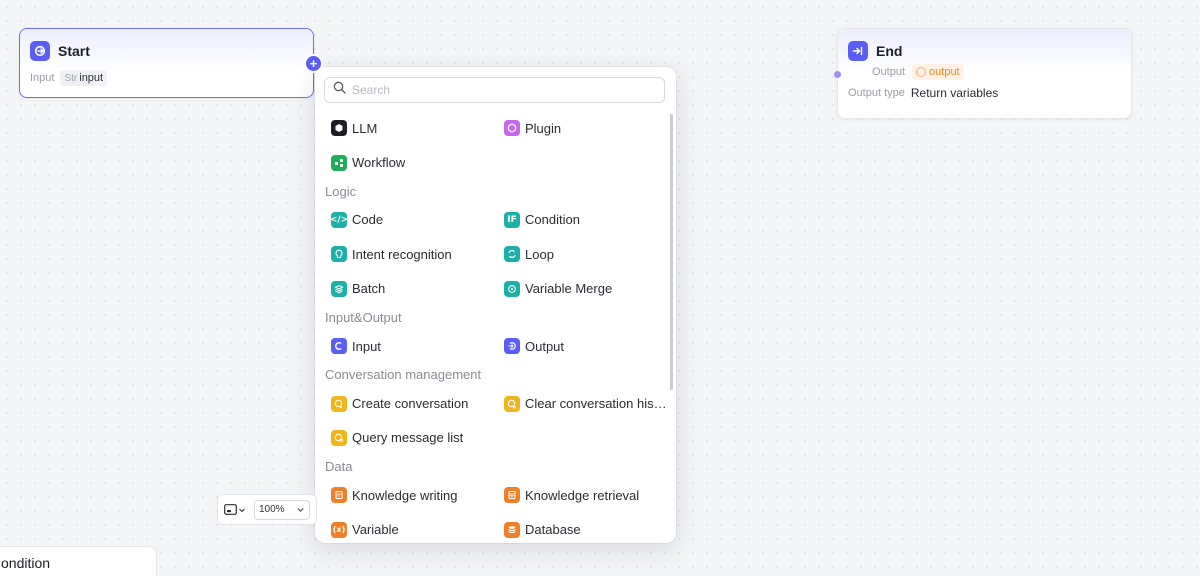 The height and width of the screenshot is (576, 1200). What do you see at coordinates (954, 93) in the screenshot?
I see `end-output-type-value: Return variables` at bounding box center [954, 93].